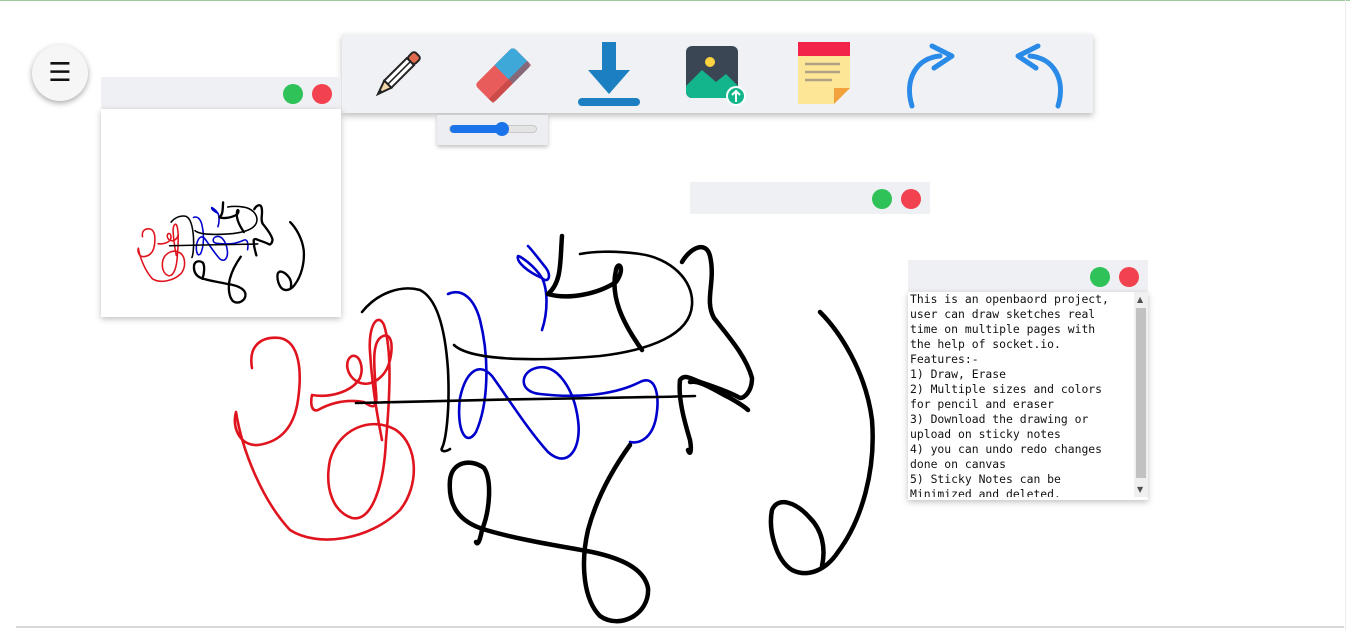 This screenshot has height=630, width=1350. I want to click on image-upload-icon, so click(716, 76).